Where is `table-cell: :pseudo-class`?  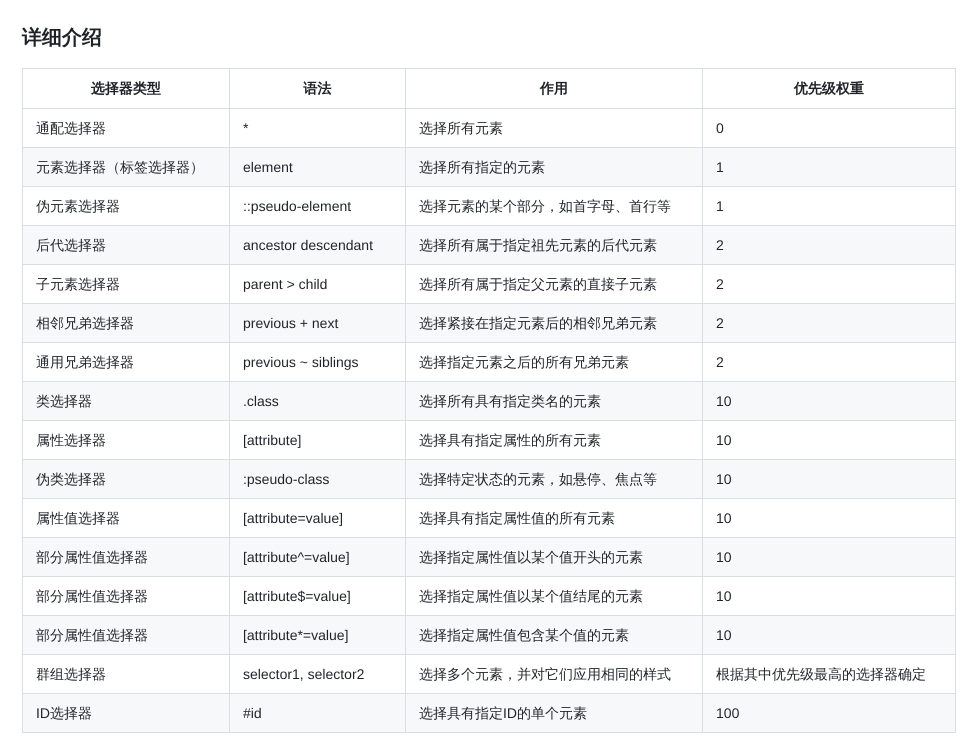 table-cell: :pseudo-class is located at coordinates (318, 479).